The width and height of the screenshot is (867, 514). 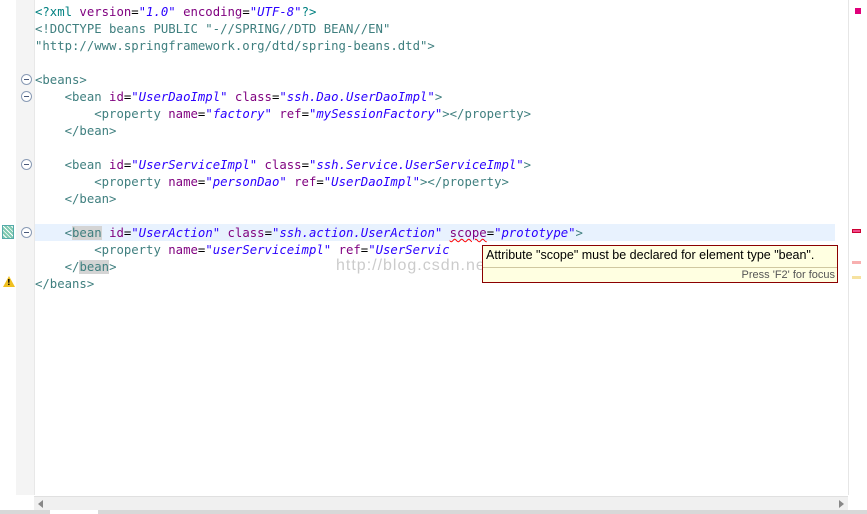 I want to click on code-line: <beans>, so click(x=61, y=80).